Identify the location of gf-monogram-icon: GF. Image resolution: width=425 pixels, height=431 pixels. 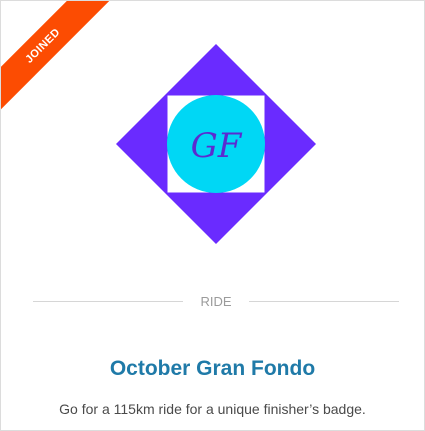
(217, 146).